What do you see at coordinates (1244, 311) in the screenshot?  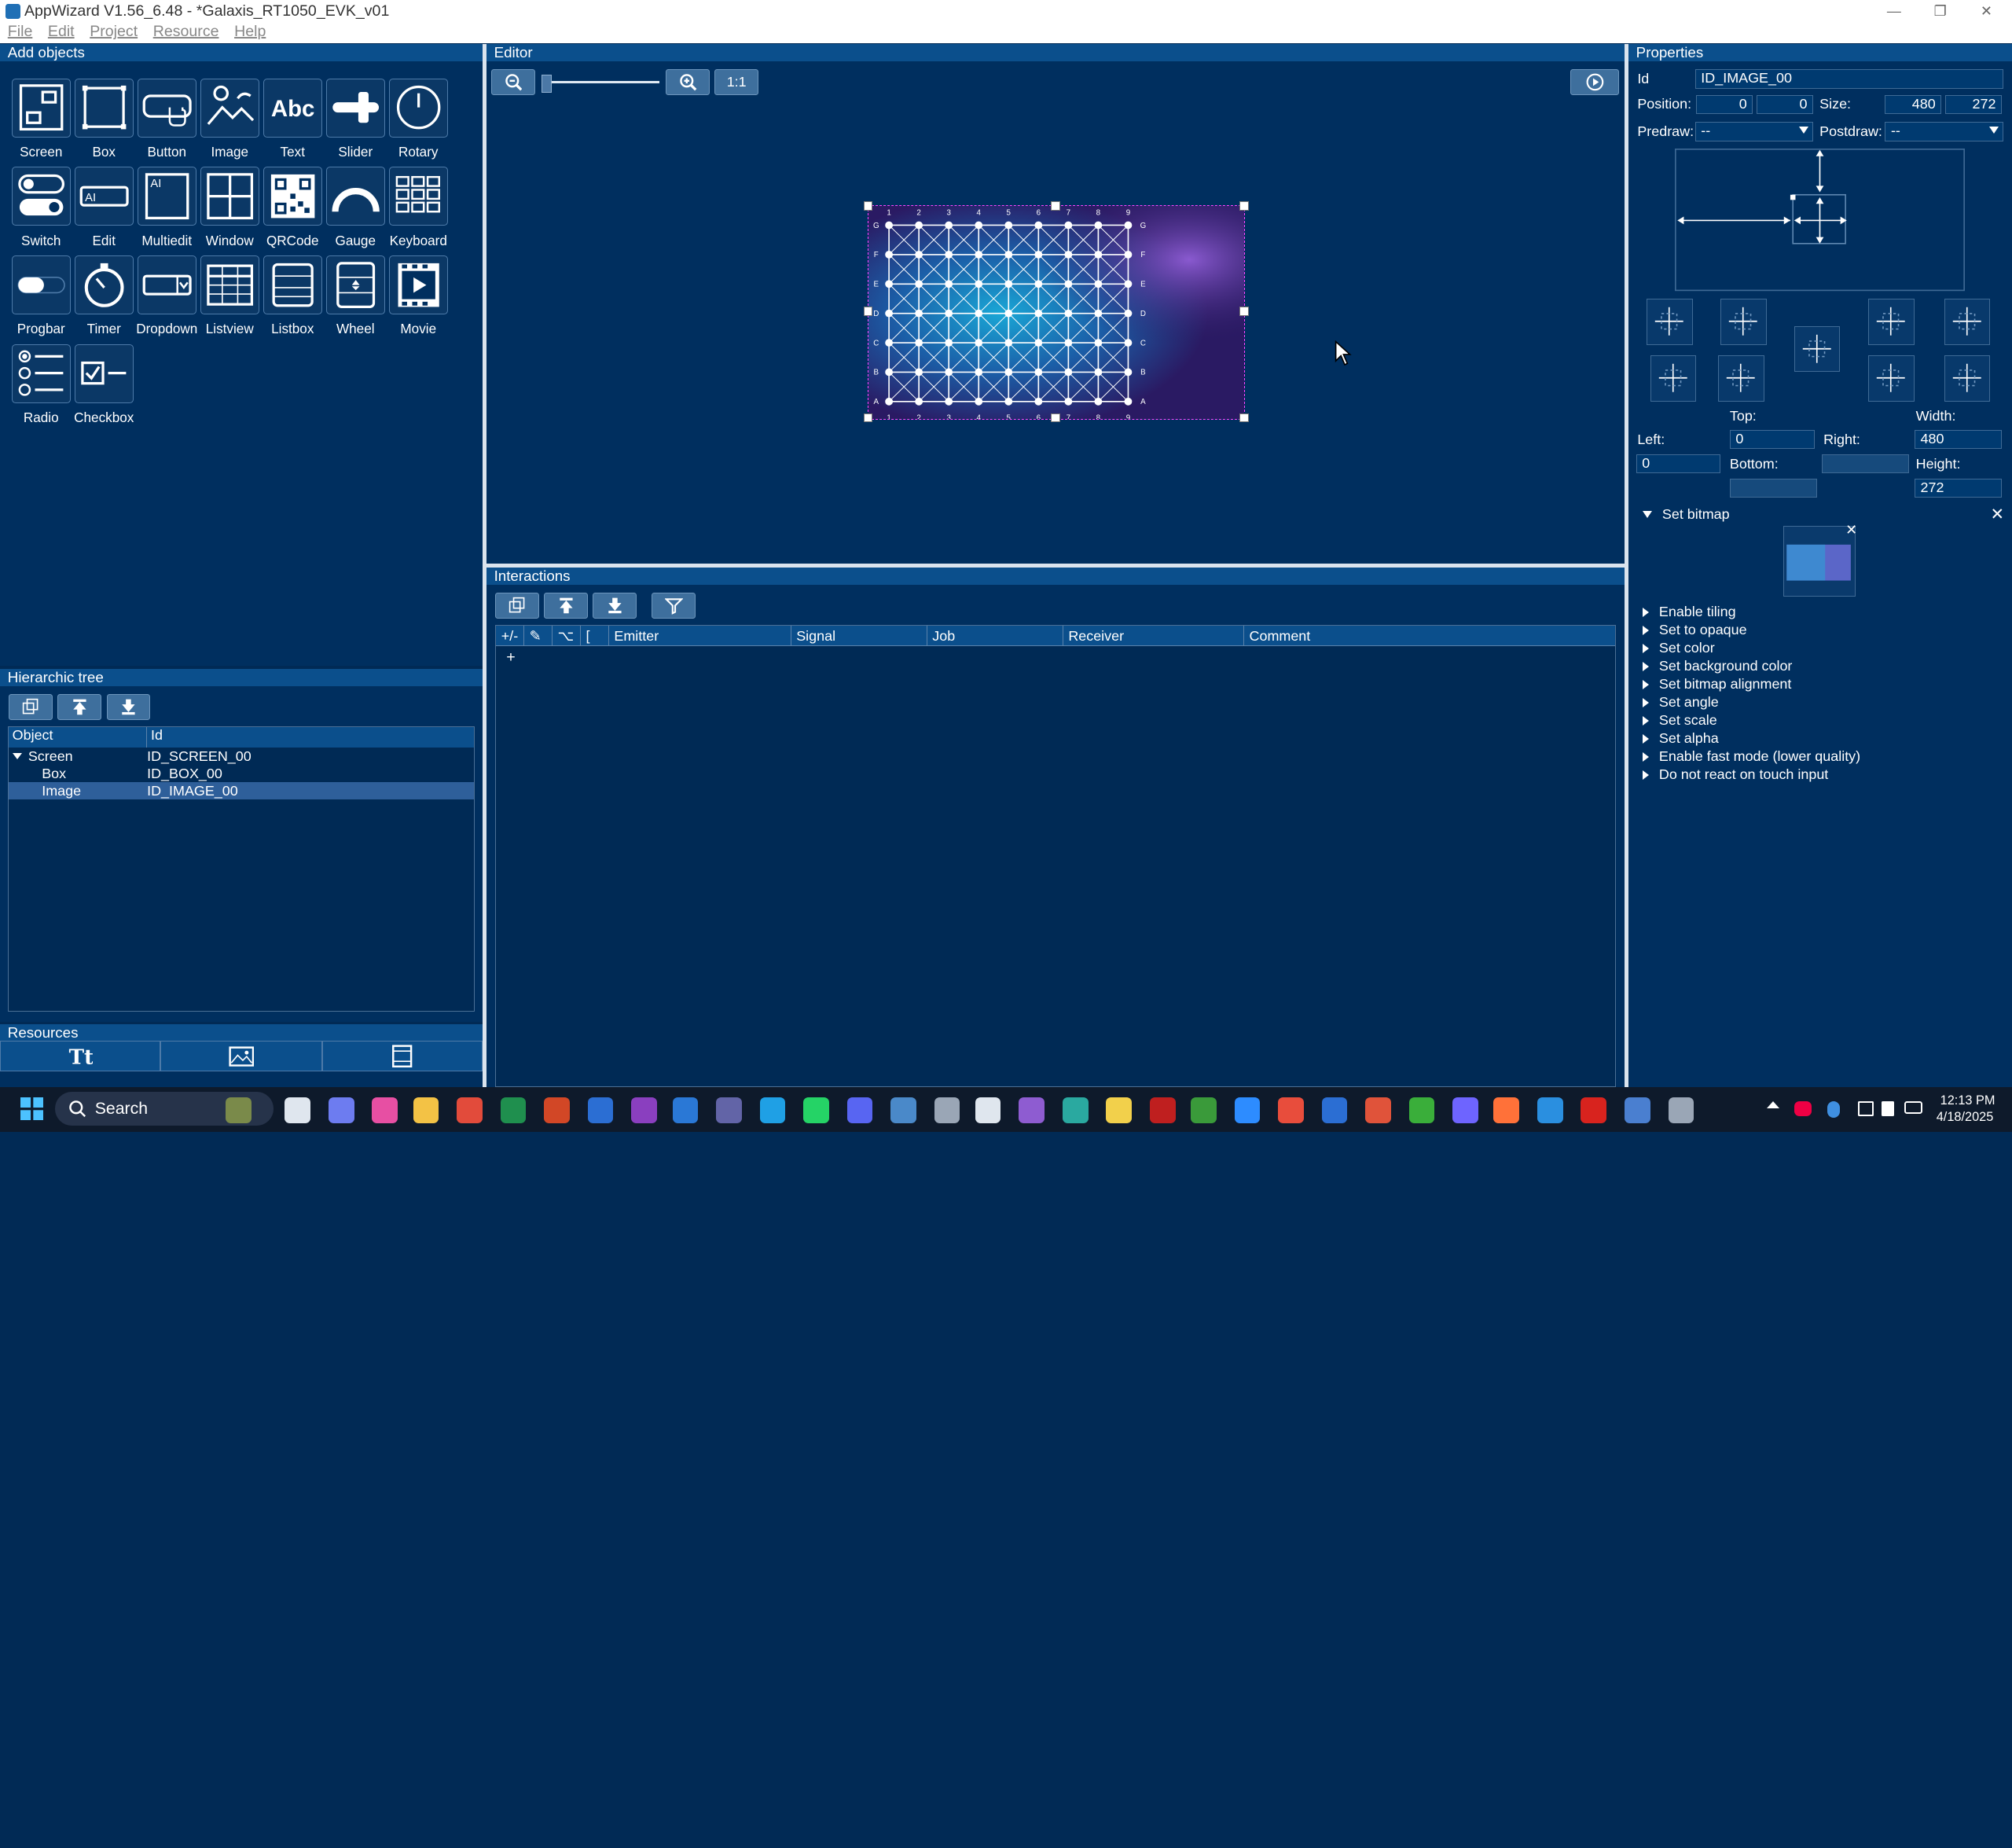 I see `resize-handle-e` at bounding box center [1244, 311].